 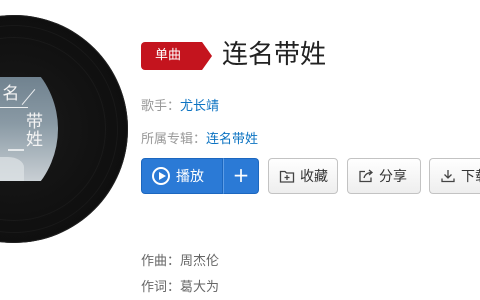 I want to click on download-button: 下载, so click(x=454, y=176).